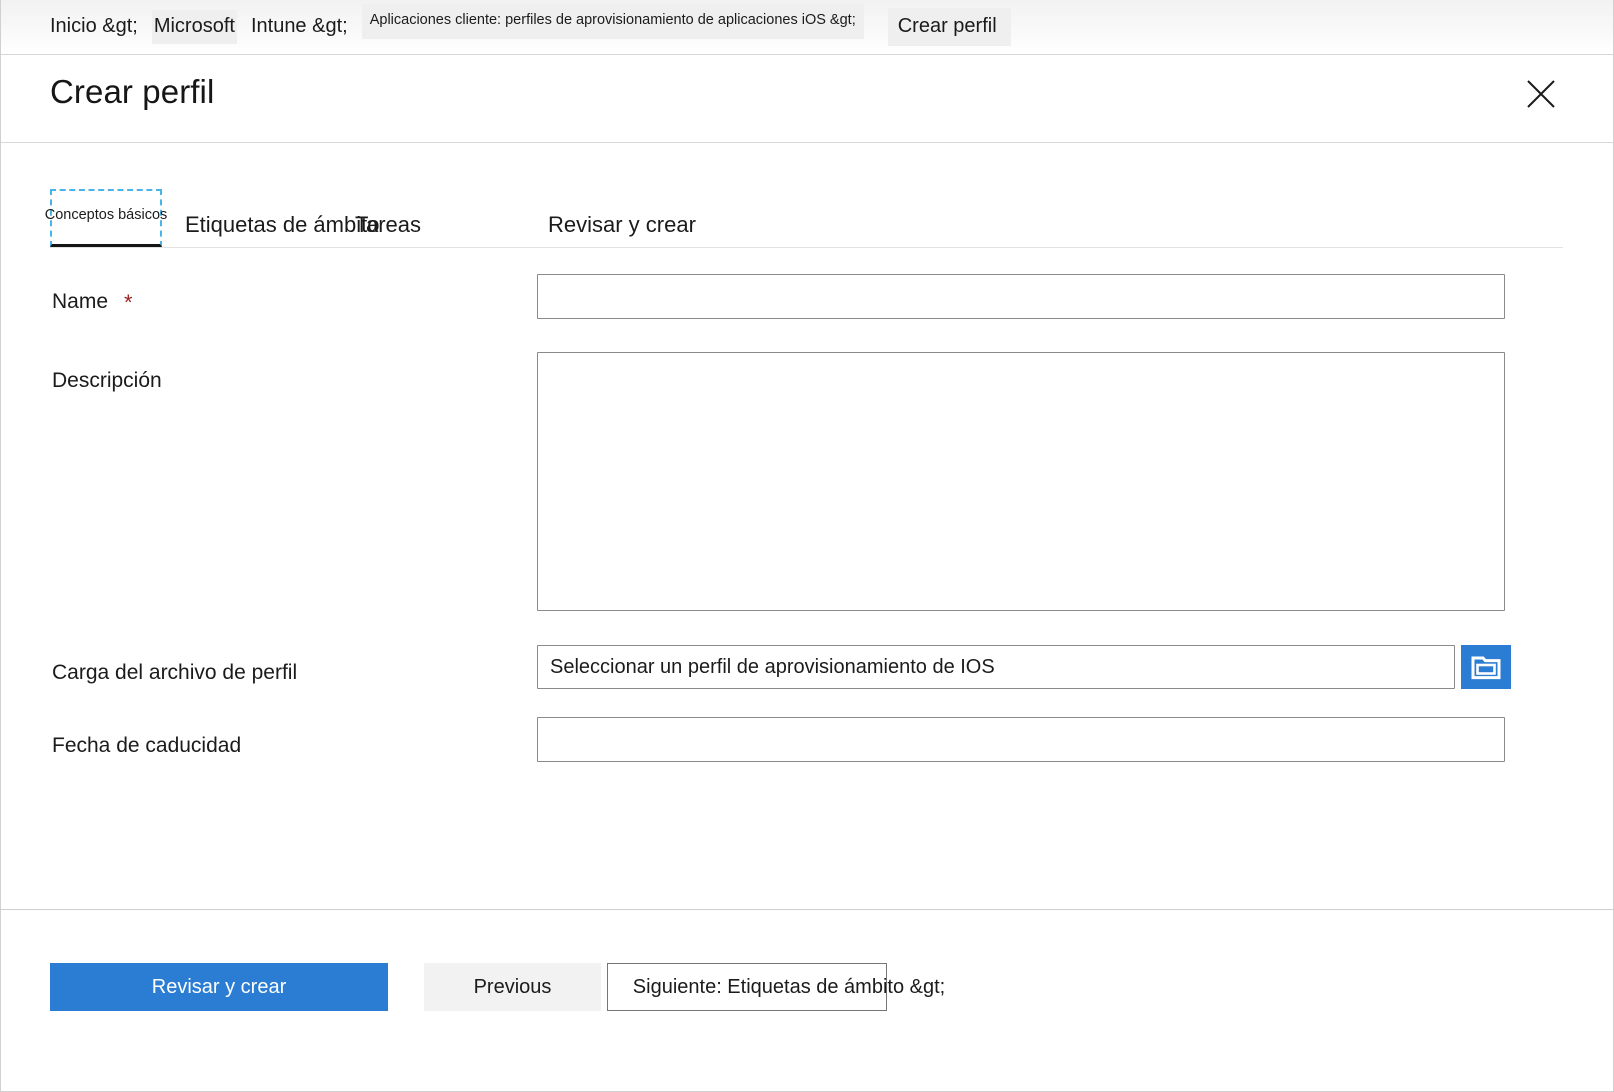 The height and width of the screenshot is (1092, 1614). I want to click on browse-file-button, so click(1486, 667).